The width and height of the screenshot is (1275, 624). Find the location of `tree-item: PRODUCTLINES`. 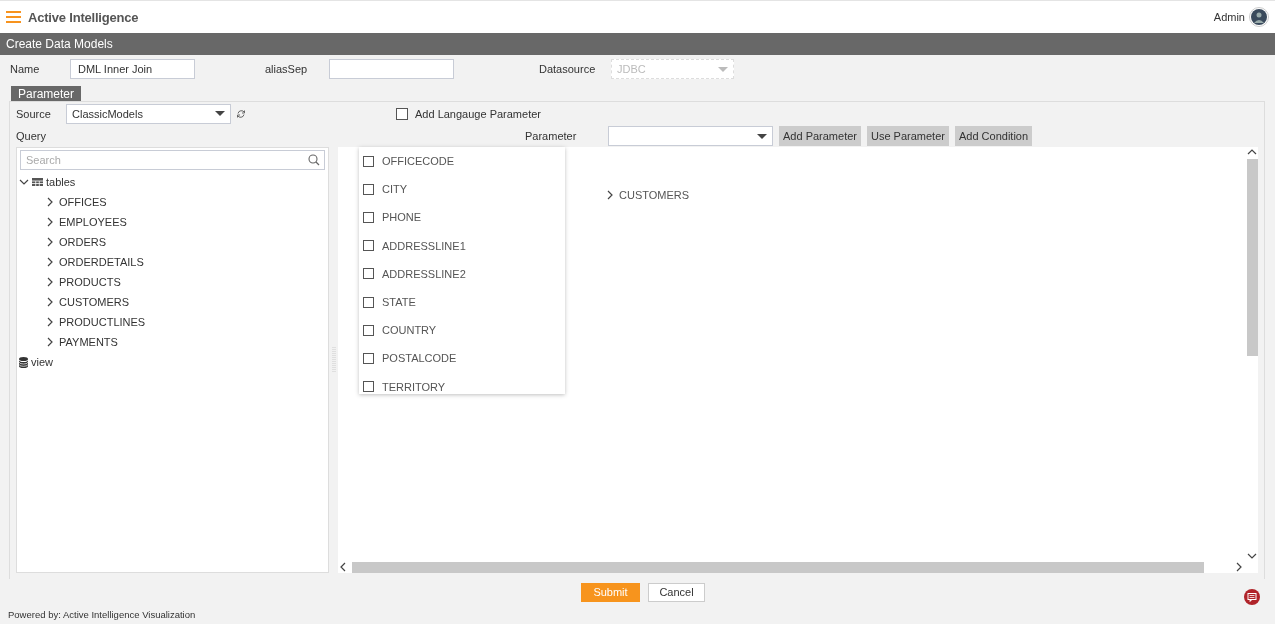

tree-item: PRODUCTLINES is located at coordinates (102, 322).